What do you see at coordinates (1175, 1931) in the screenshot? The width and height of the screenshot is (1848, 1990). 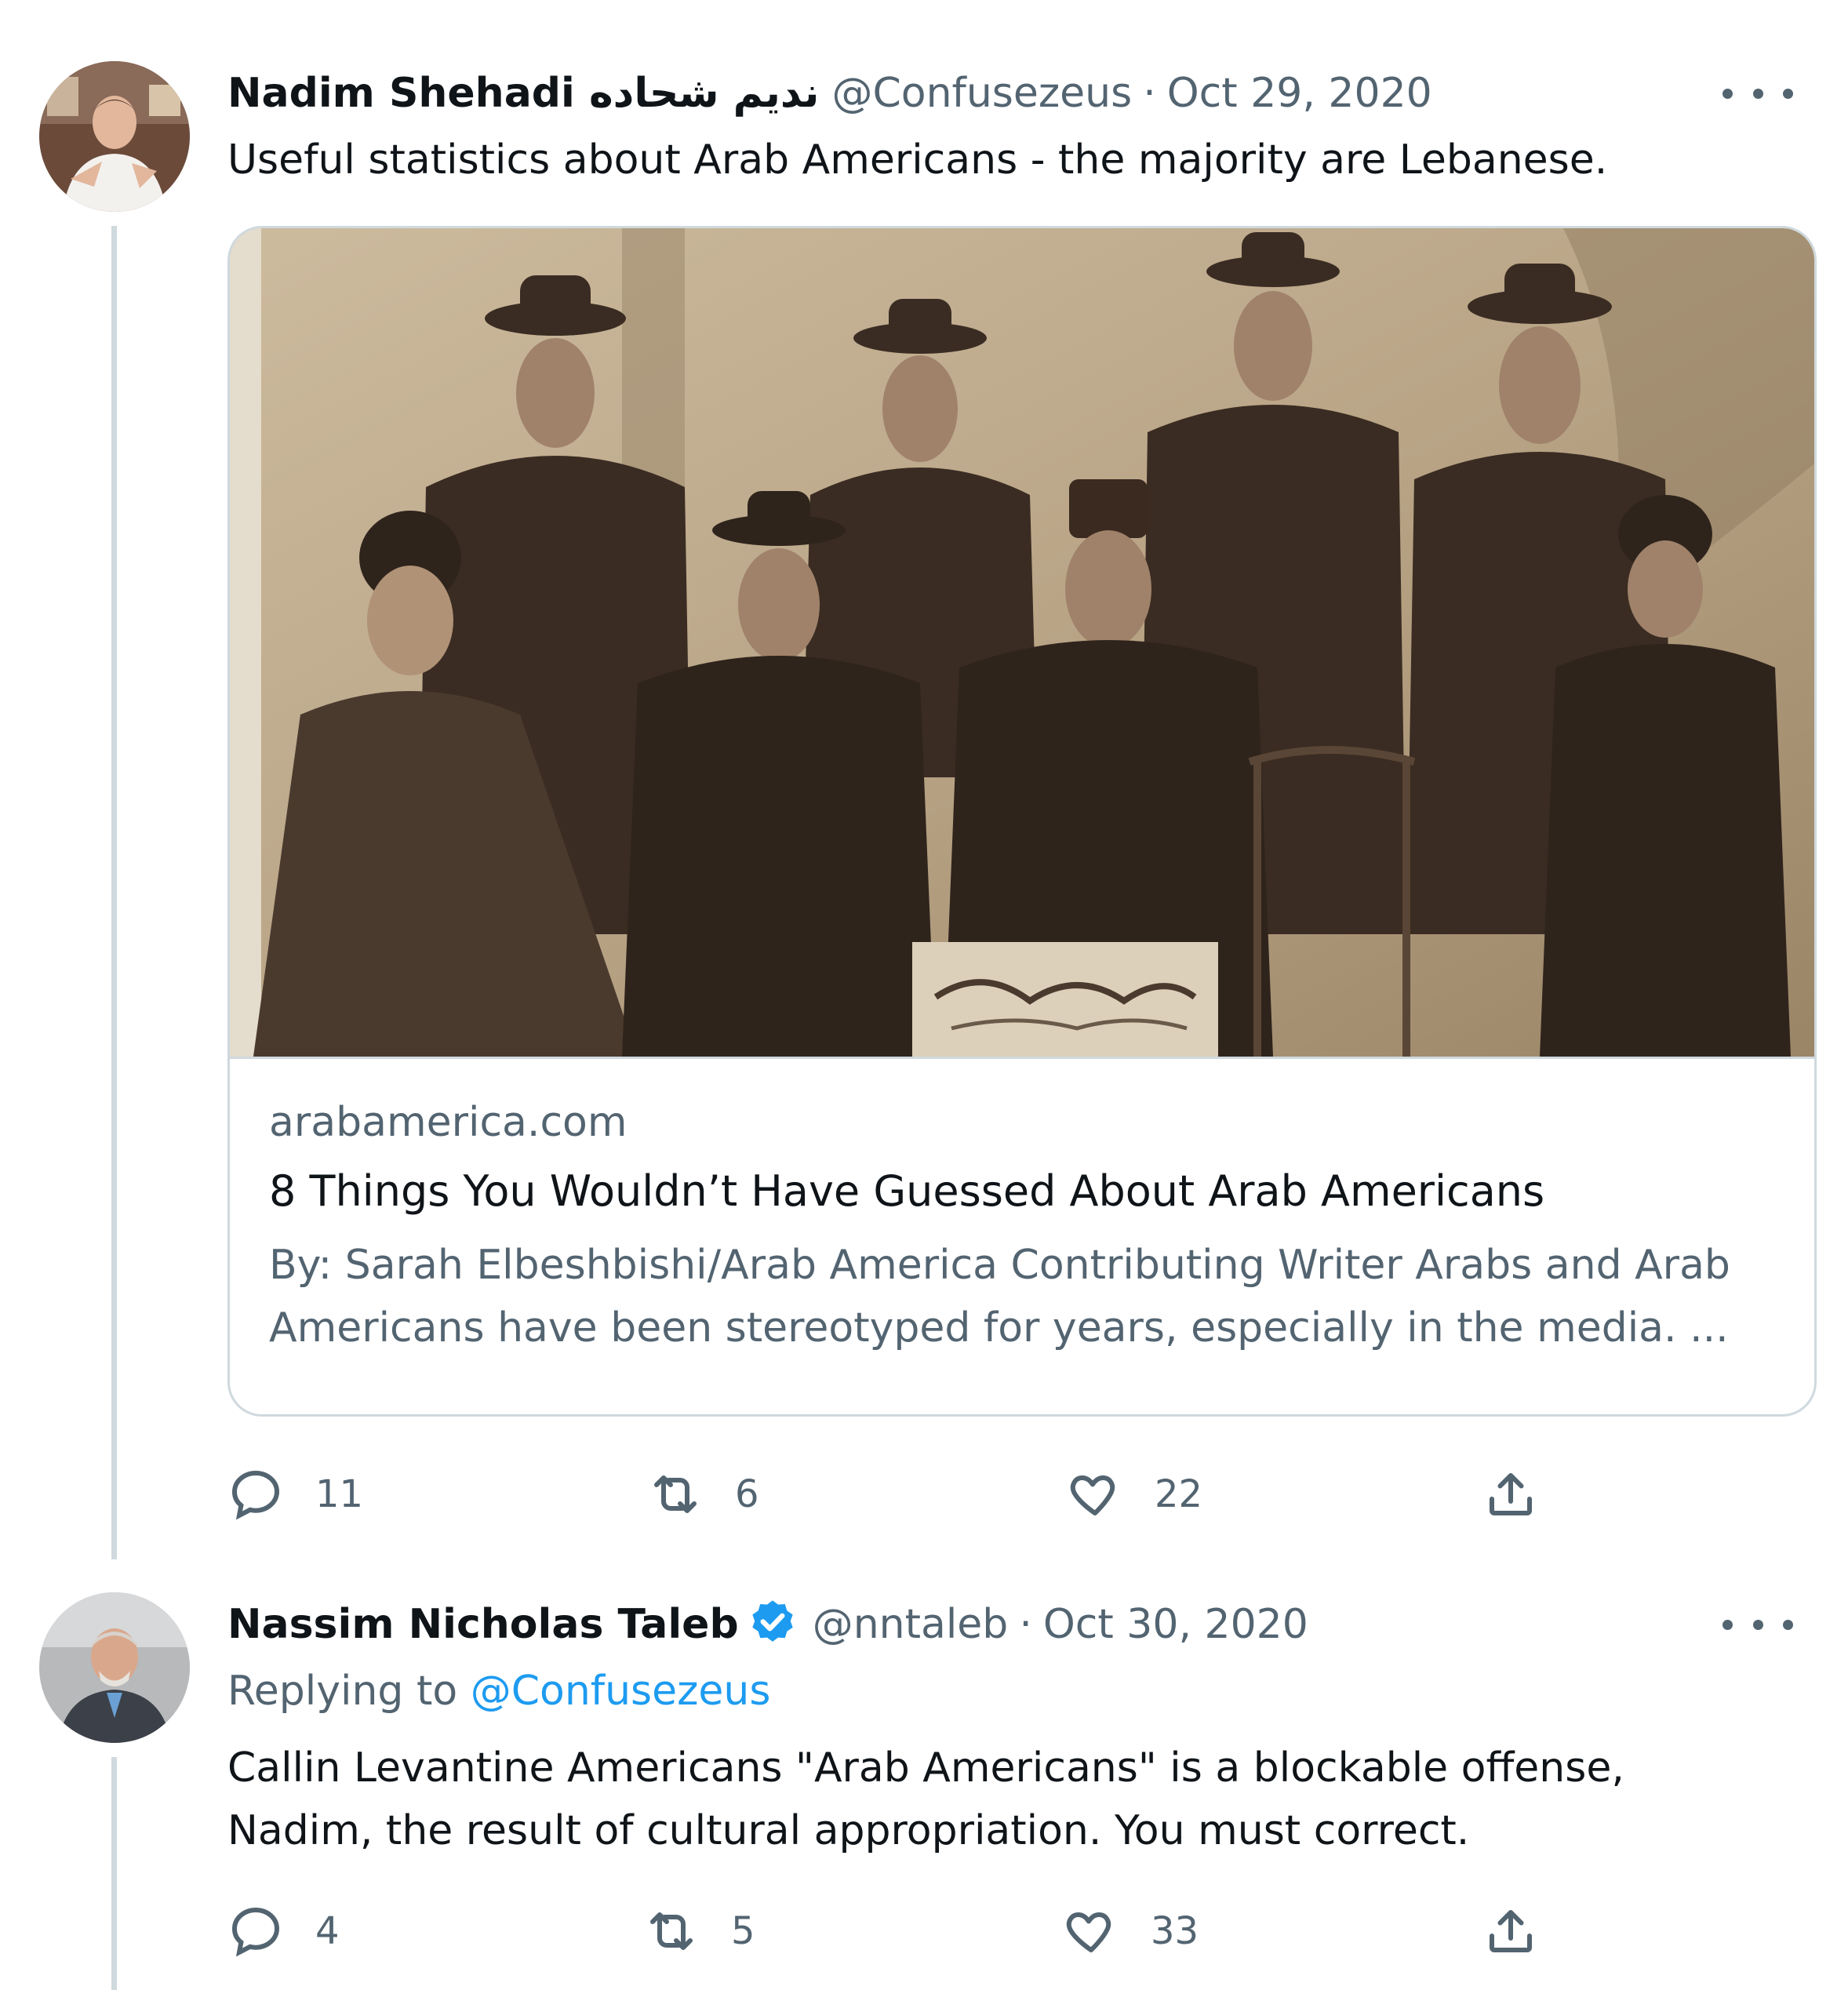 I see `like-count: 33` at bounding box center [1175, 1931].